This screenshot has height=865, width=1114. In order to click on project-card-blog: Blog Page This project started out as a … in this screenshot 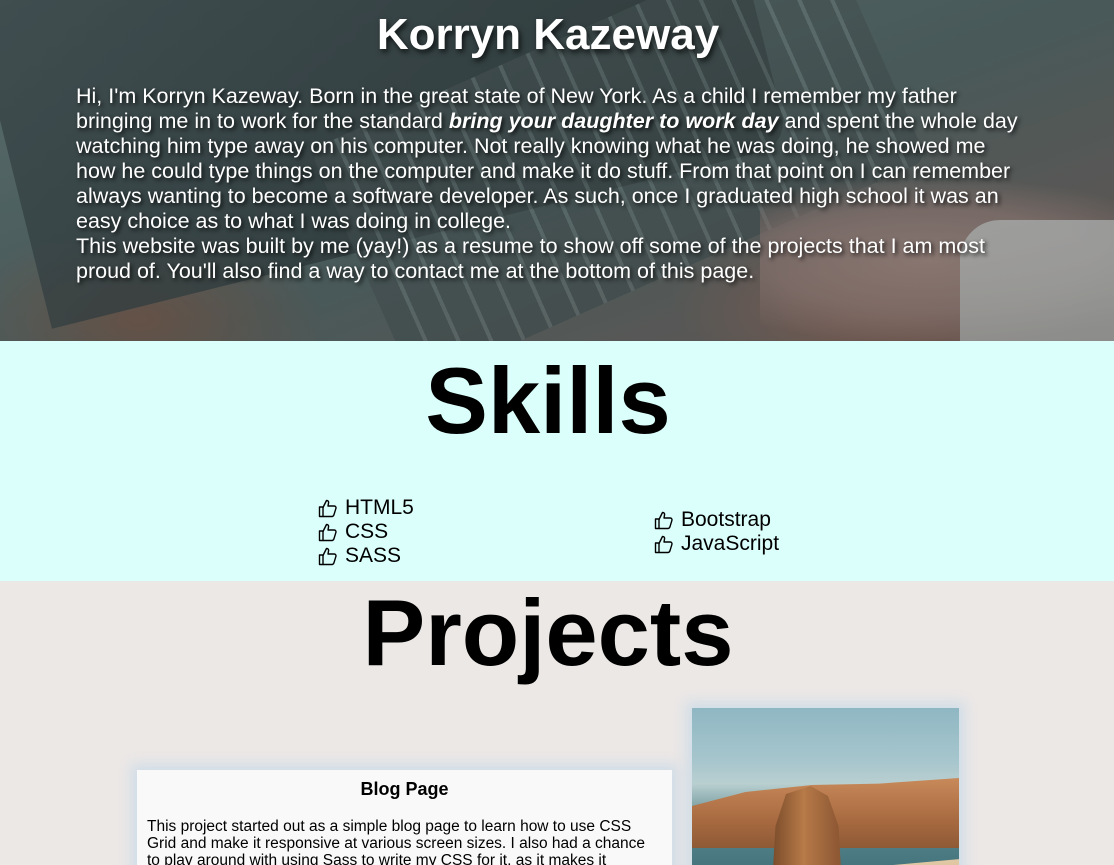, I will do `click(404, 817)`.